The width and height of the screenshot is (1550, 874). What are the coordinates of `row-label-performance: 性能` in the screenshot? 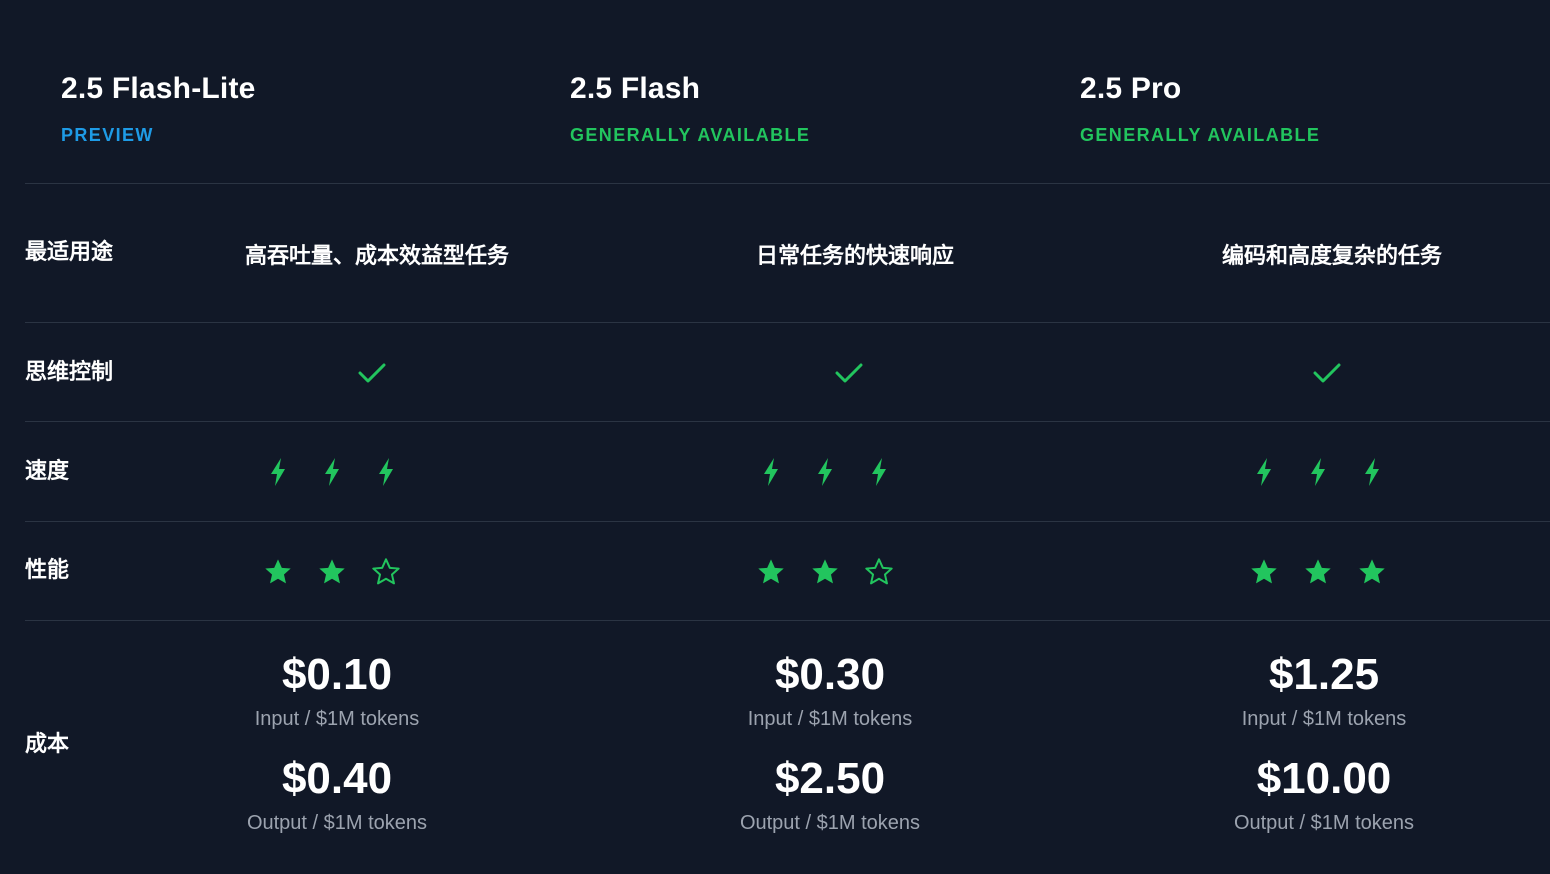 It's located at (47, 569).